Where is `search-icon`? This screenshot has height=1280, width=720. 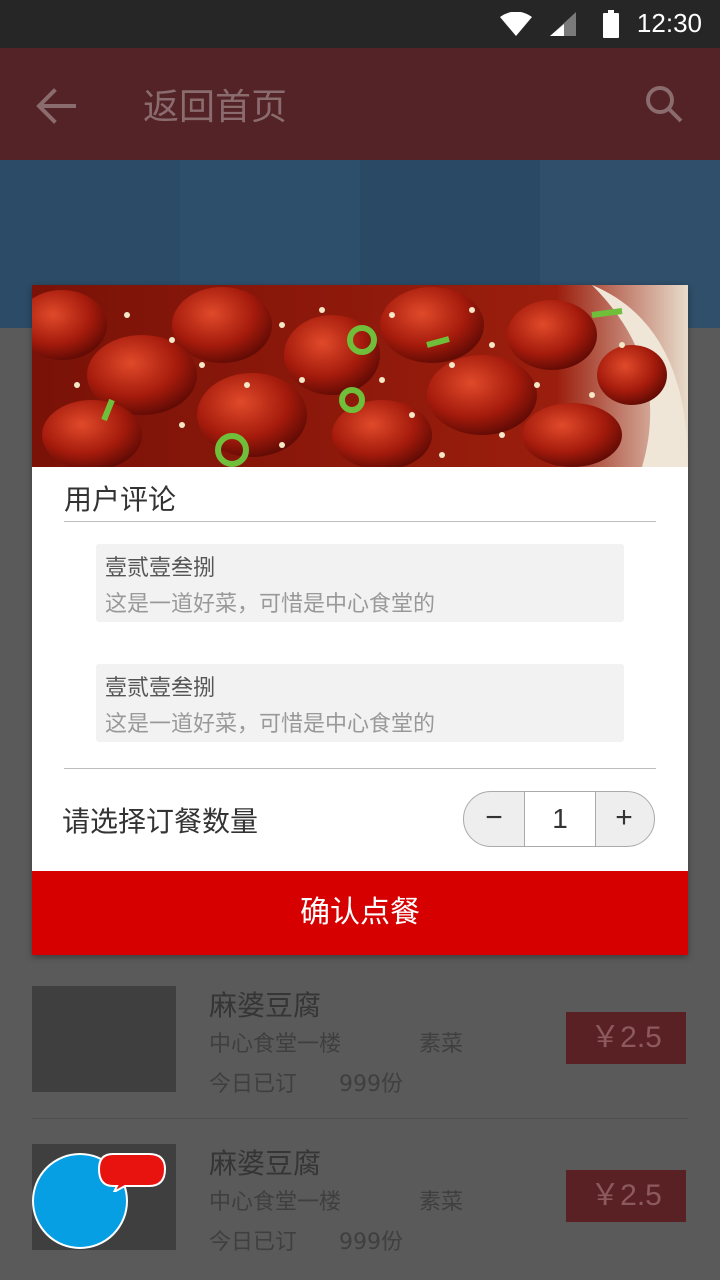
search-icon is located at coordinates (664, 104).